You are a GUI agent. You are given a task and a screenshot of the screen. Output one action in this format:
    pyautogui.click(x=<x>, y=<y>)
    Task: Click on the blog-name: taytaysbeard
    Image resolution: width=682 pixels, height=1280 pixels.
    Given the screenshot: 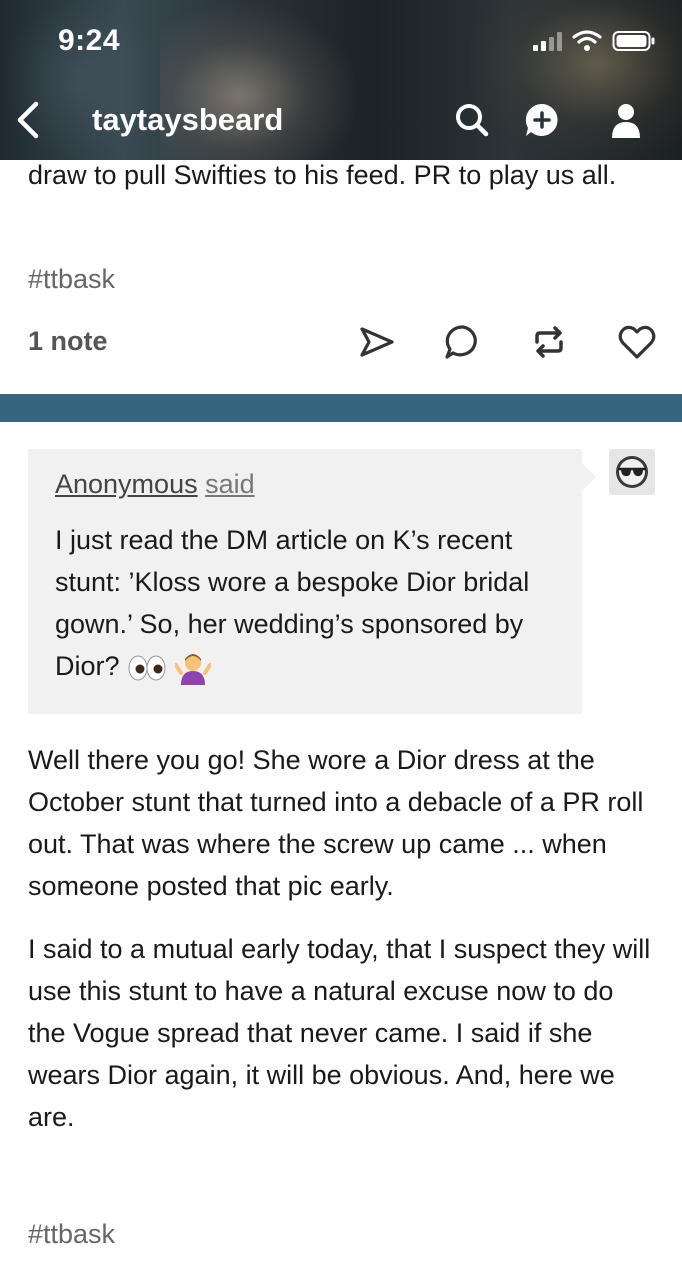 What is the action you would take?
    pyautogui.click(x=187, y=120)
    